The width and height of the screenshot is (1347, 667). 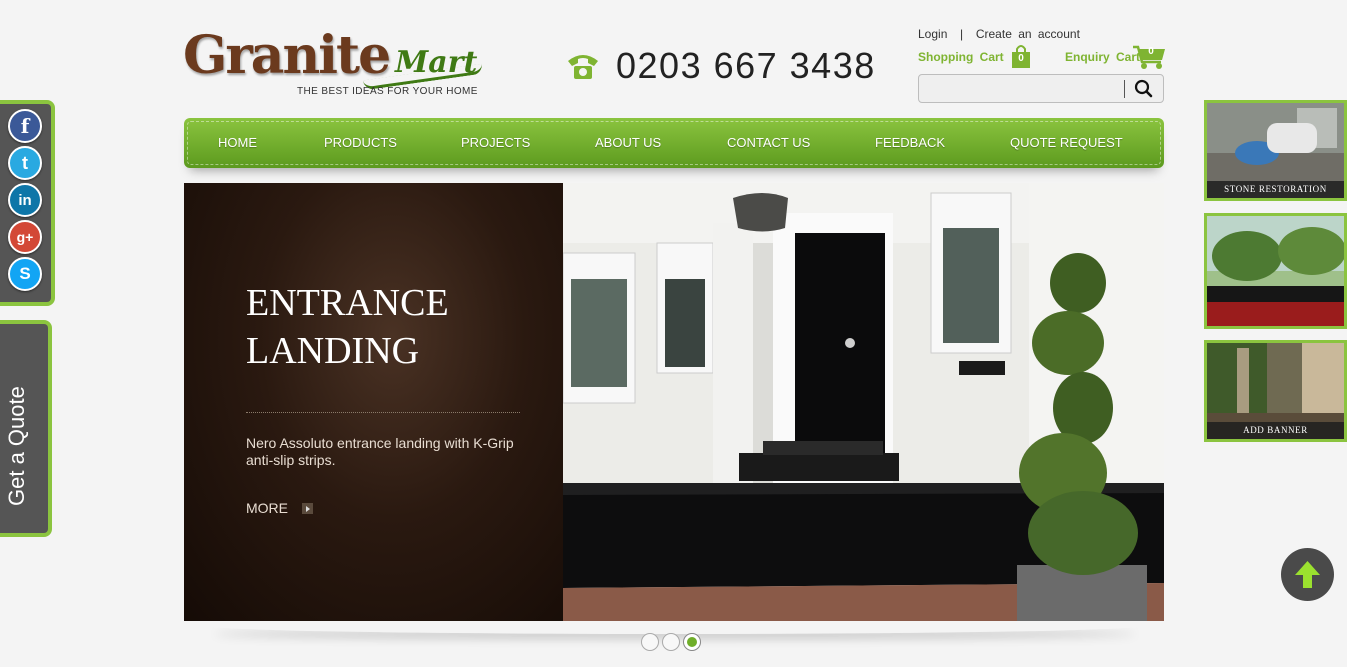 I want to click on nav-products: PRODUCTS, so click(x=360, y=142).